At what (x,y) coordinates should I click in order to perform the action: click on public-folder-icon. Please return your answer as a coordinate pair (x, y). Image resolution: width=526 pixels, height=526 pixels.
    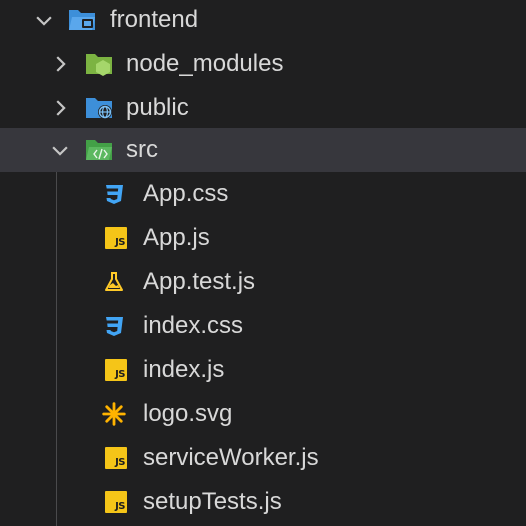
    Looking at the image, I should click on (99, 108).